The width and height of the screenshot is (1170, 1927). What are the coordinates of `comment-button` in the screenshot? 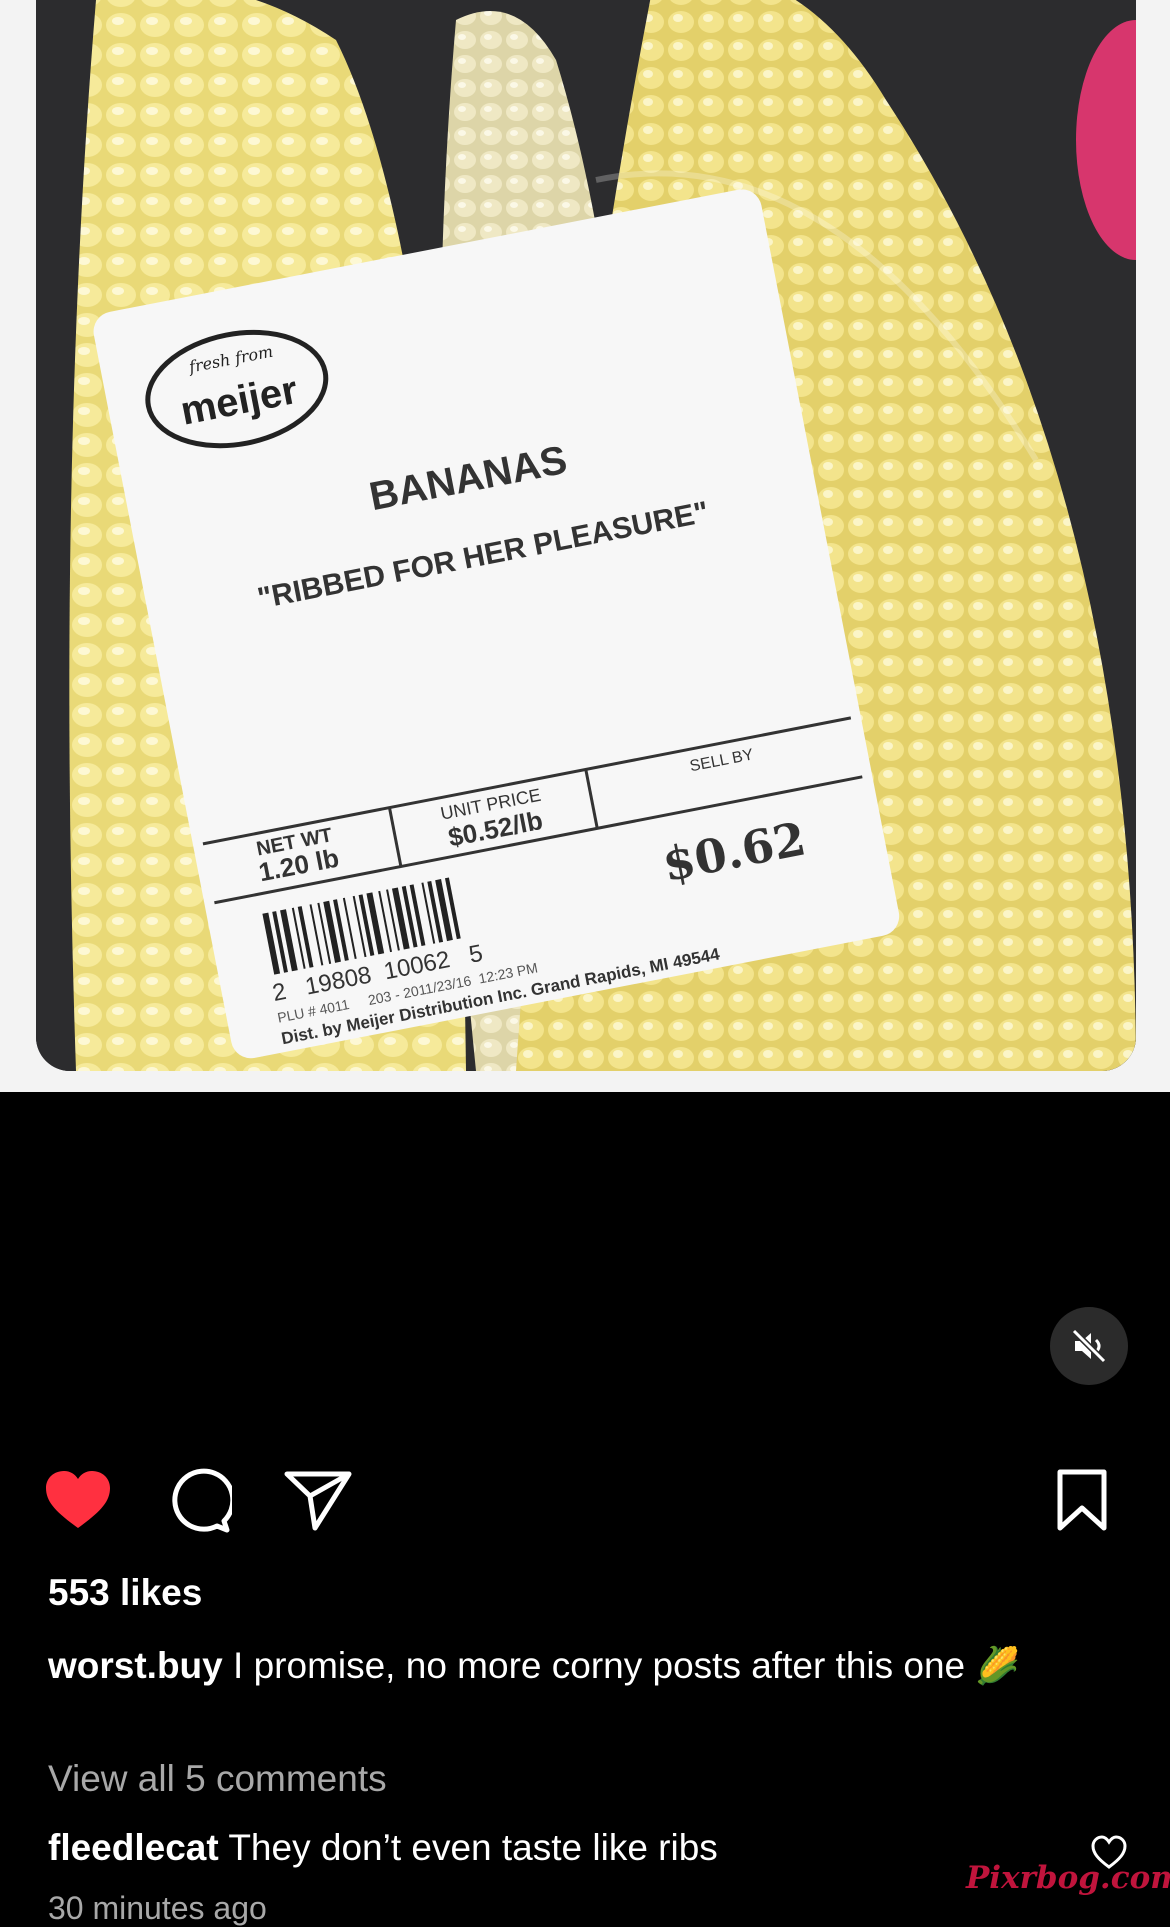 It's located at (198, 1500).